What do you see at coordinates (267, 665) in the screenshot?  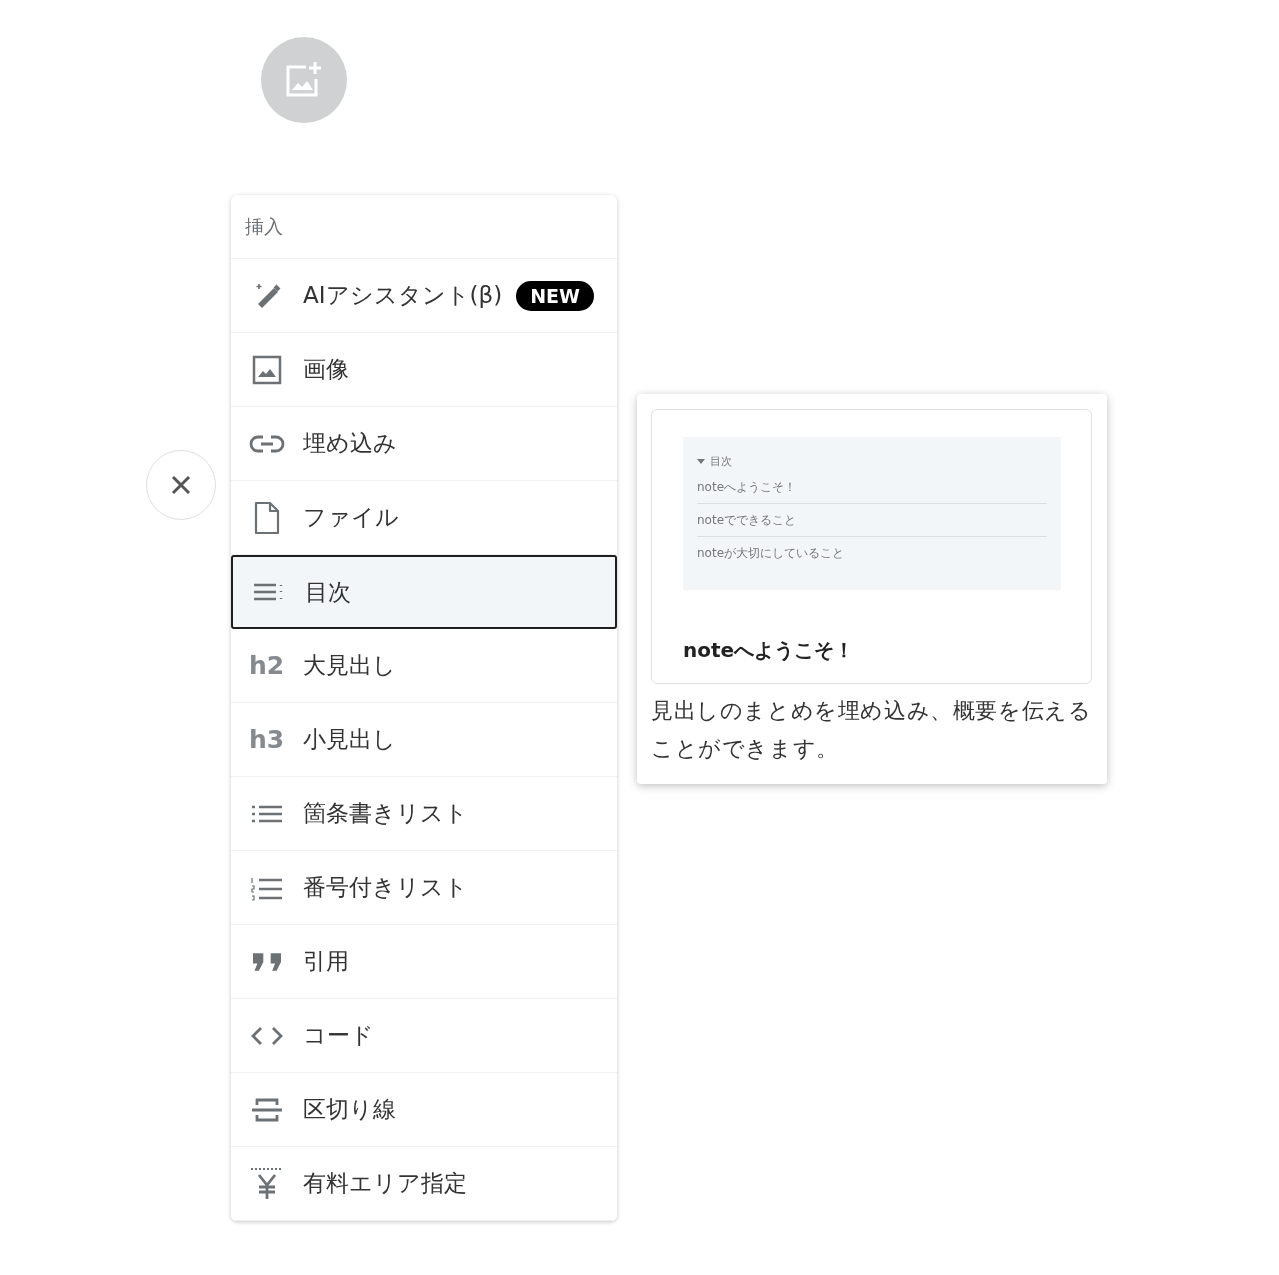 I see `heading-icon: h2` at bounding box center [267, 665].